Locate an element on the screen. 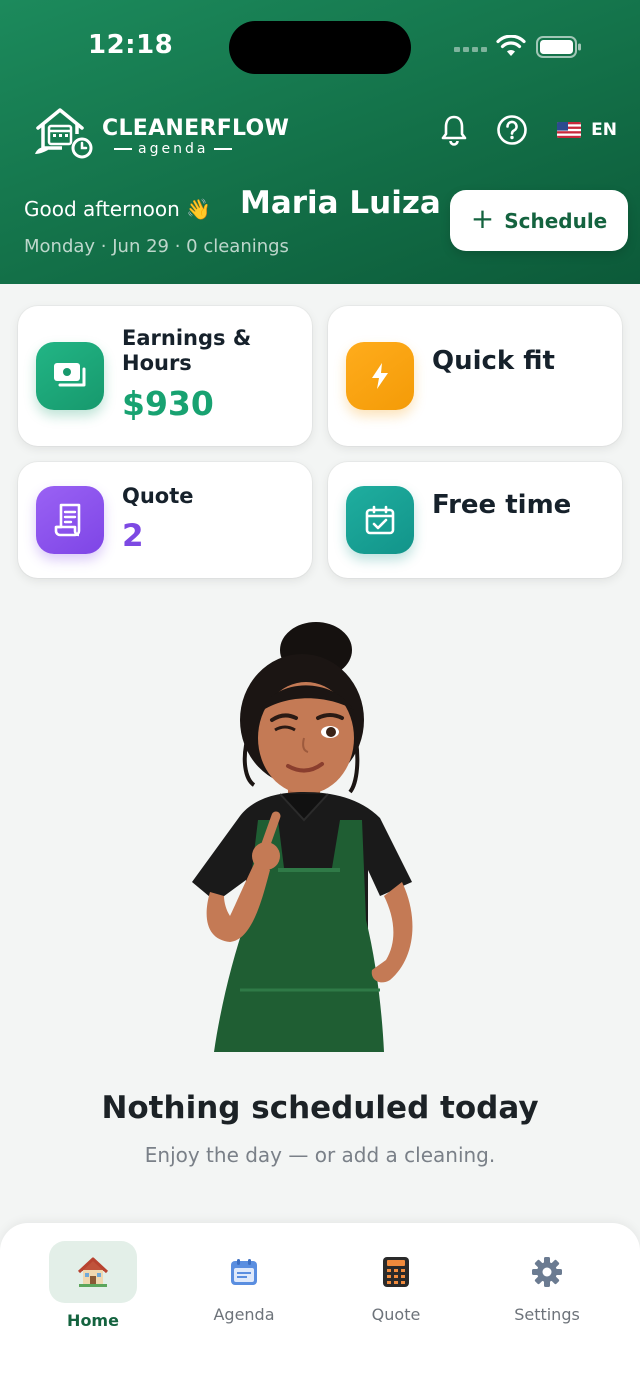 This screenshot has width=640, height=1391. schedule-button-label: Schedule is located at coordinates (556, 220).